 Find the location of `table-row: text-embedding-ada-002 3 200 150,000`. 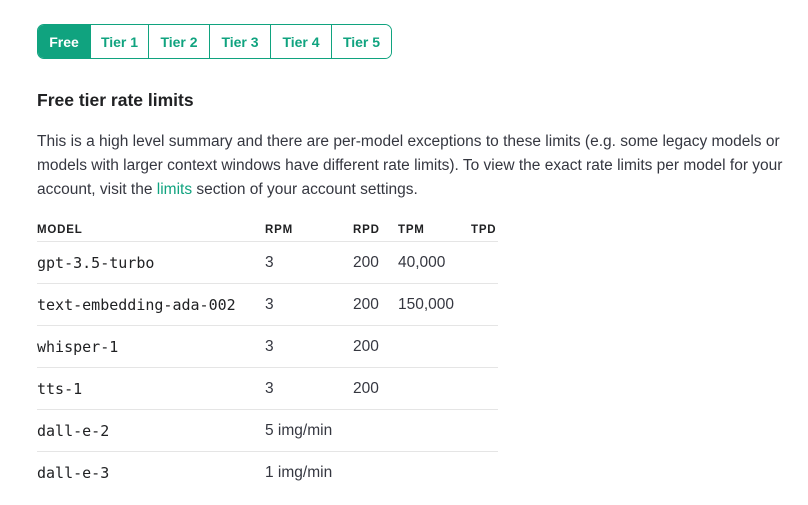

table-row: text-embedding-ada-002 3 200 150,000 is located at coordinates (267, 304).